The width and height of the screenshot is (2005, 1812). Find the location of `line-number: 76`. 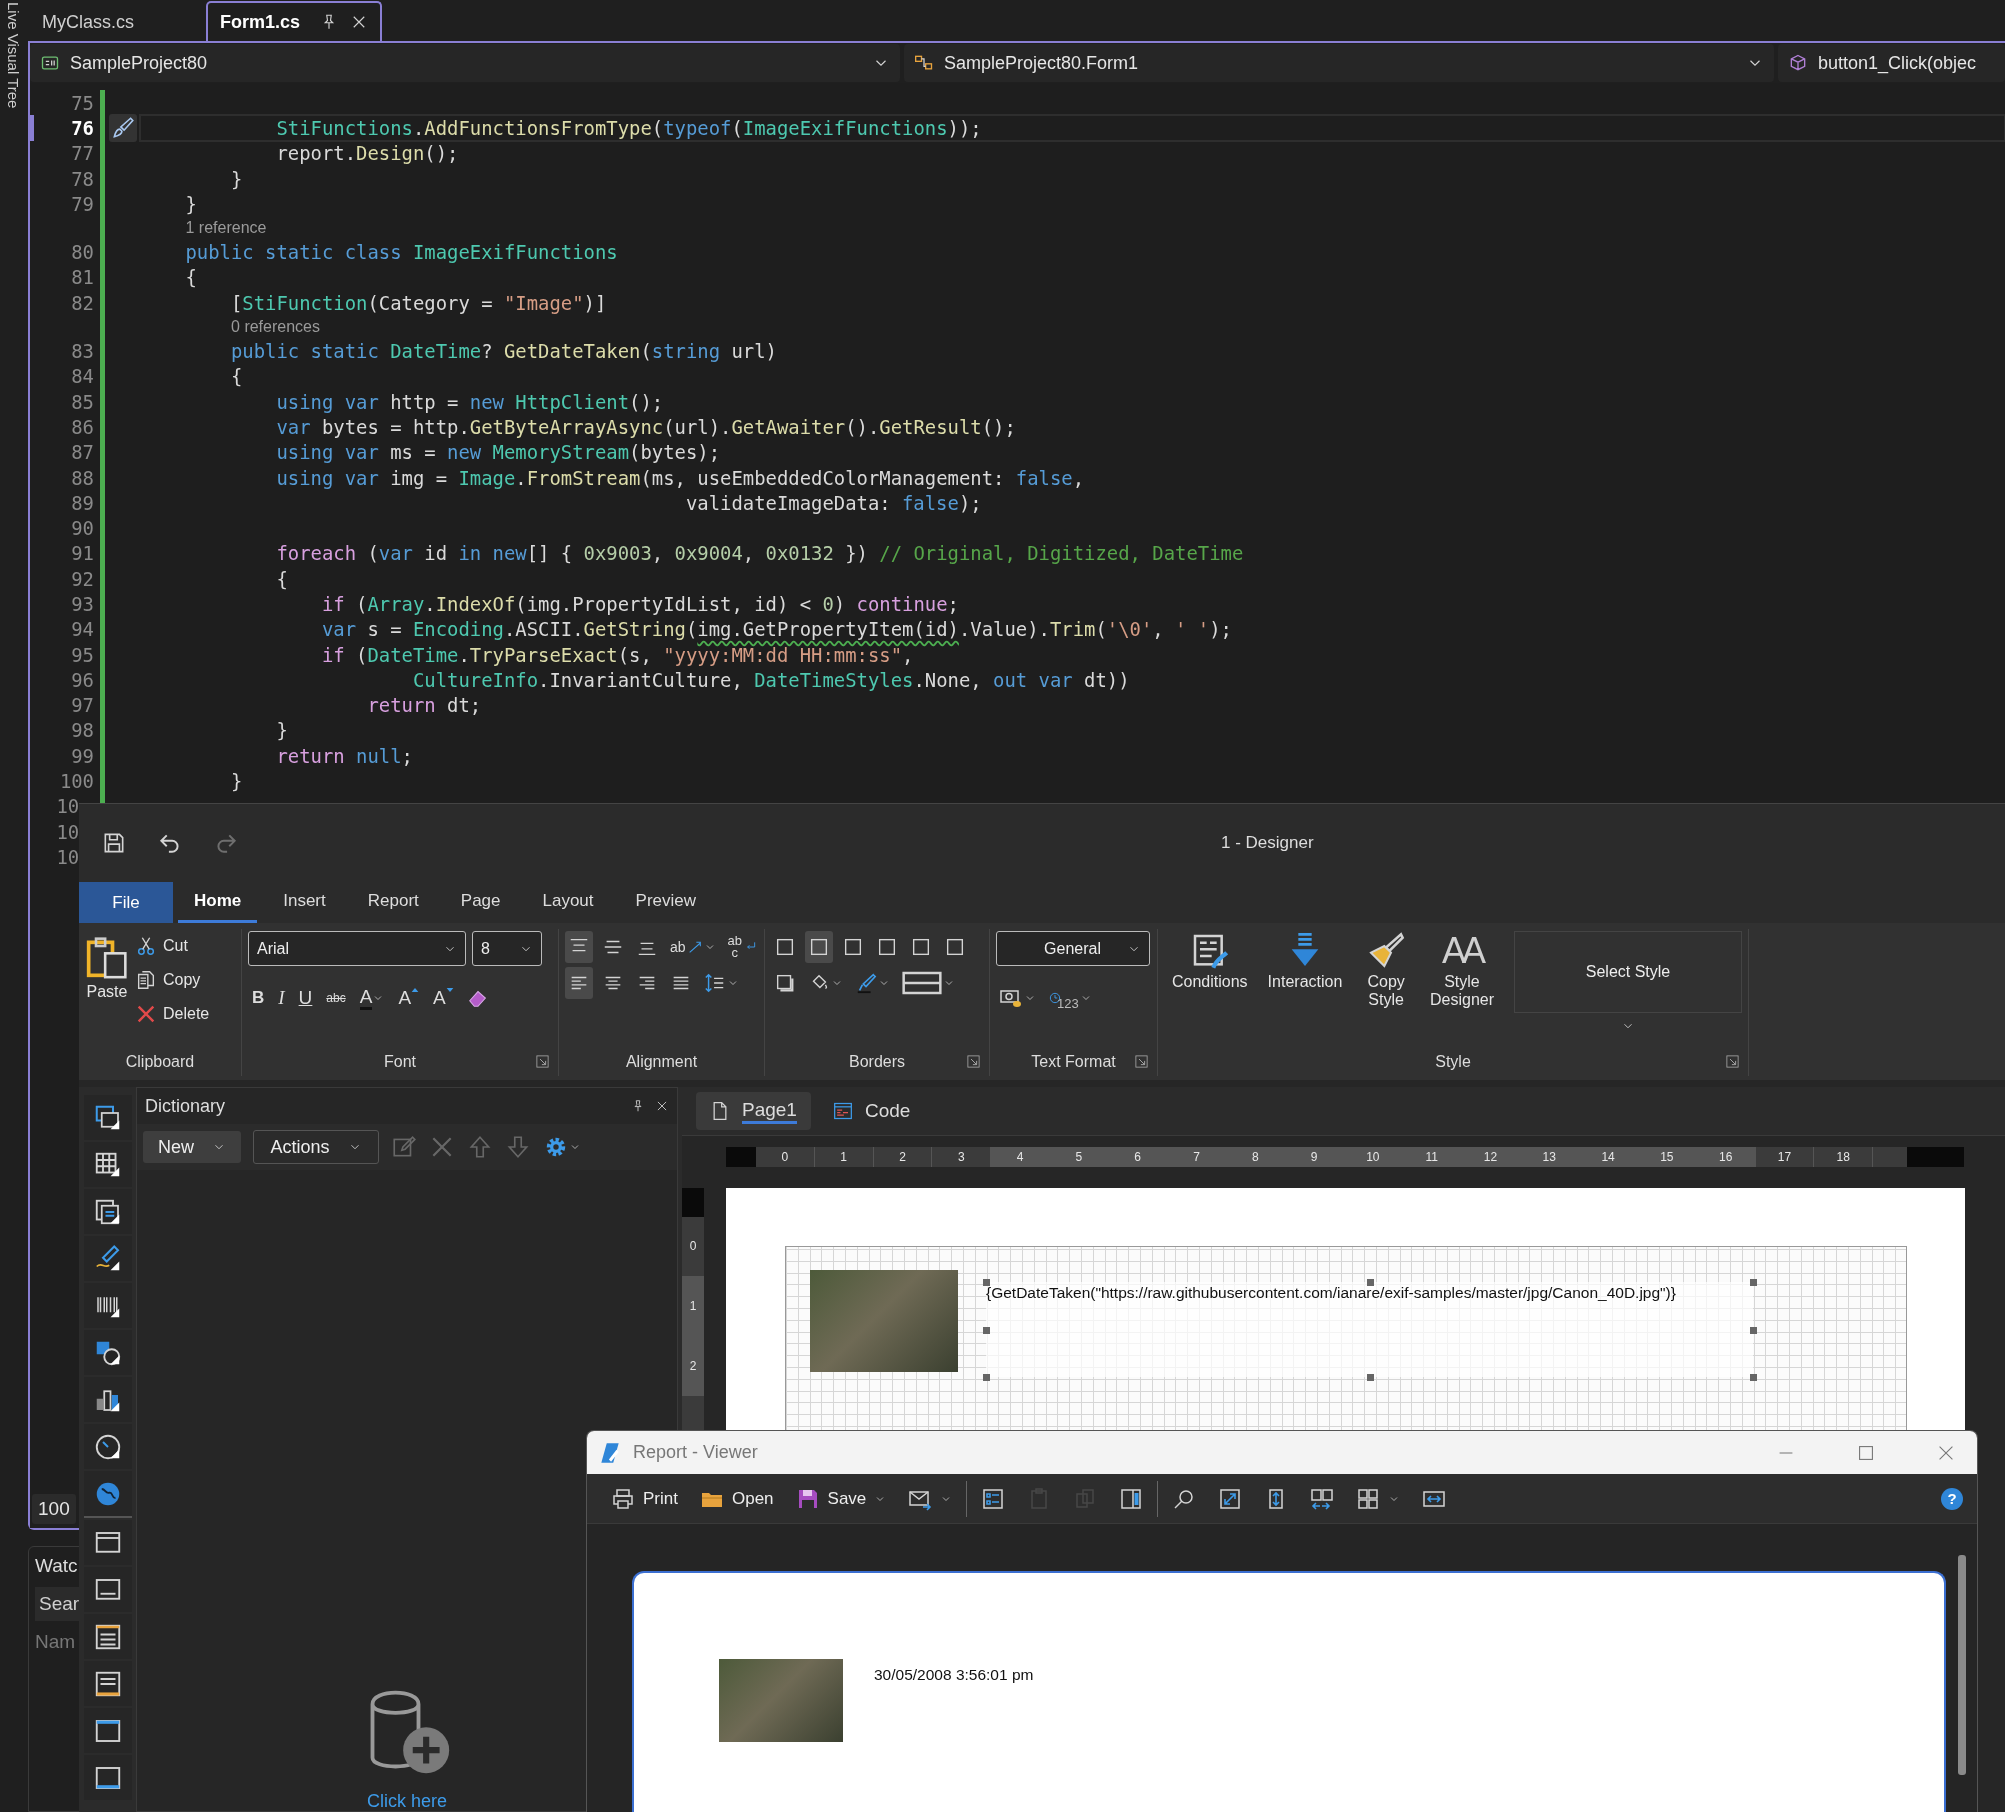

line-number: 76 is located at coordinates (82, 127).